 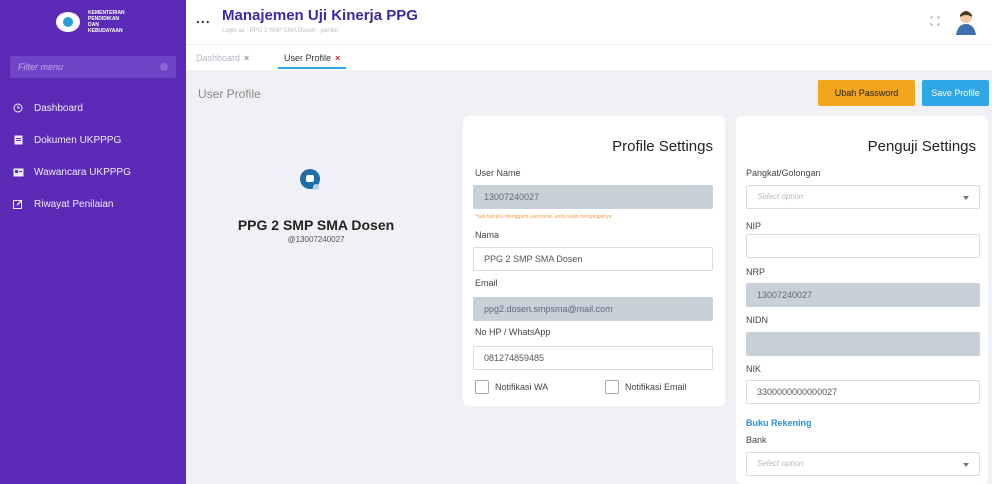 What do you see at coordinates (487, 235) in the screenshot?
I see `nama-label: Nama` at bounding box center [487, 235].